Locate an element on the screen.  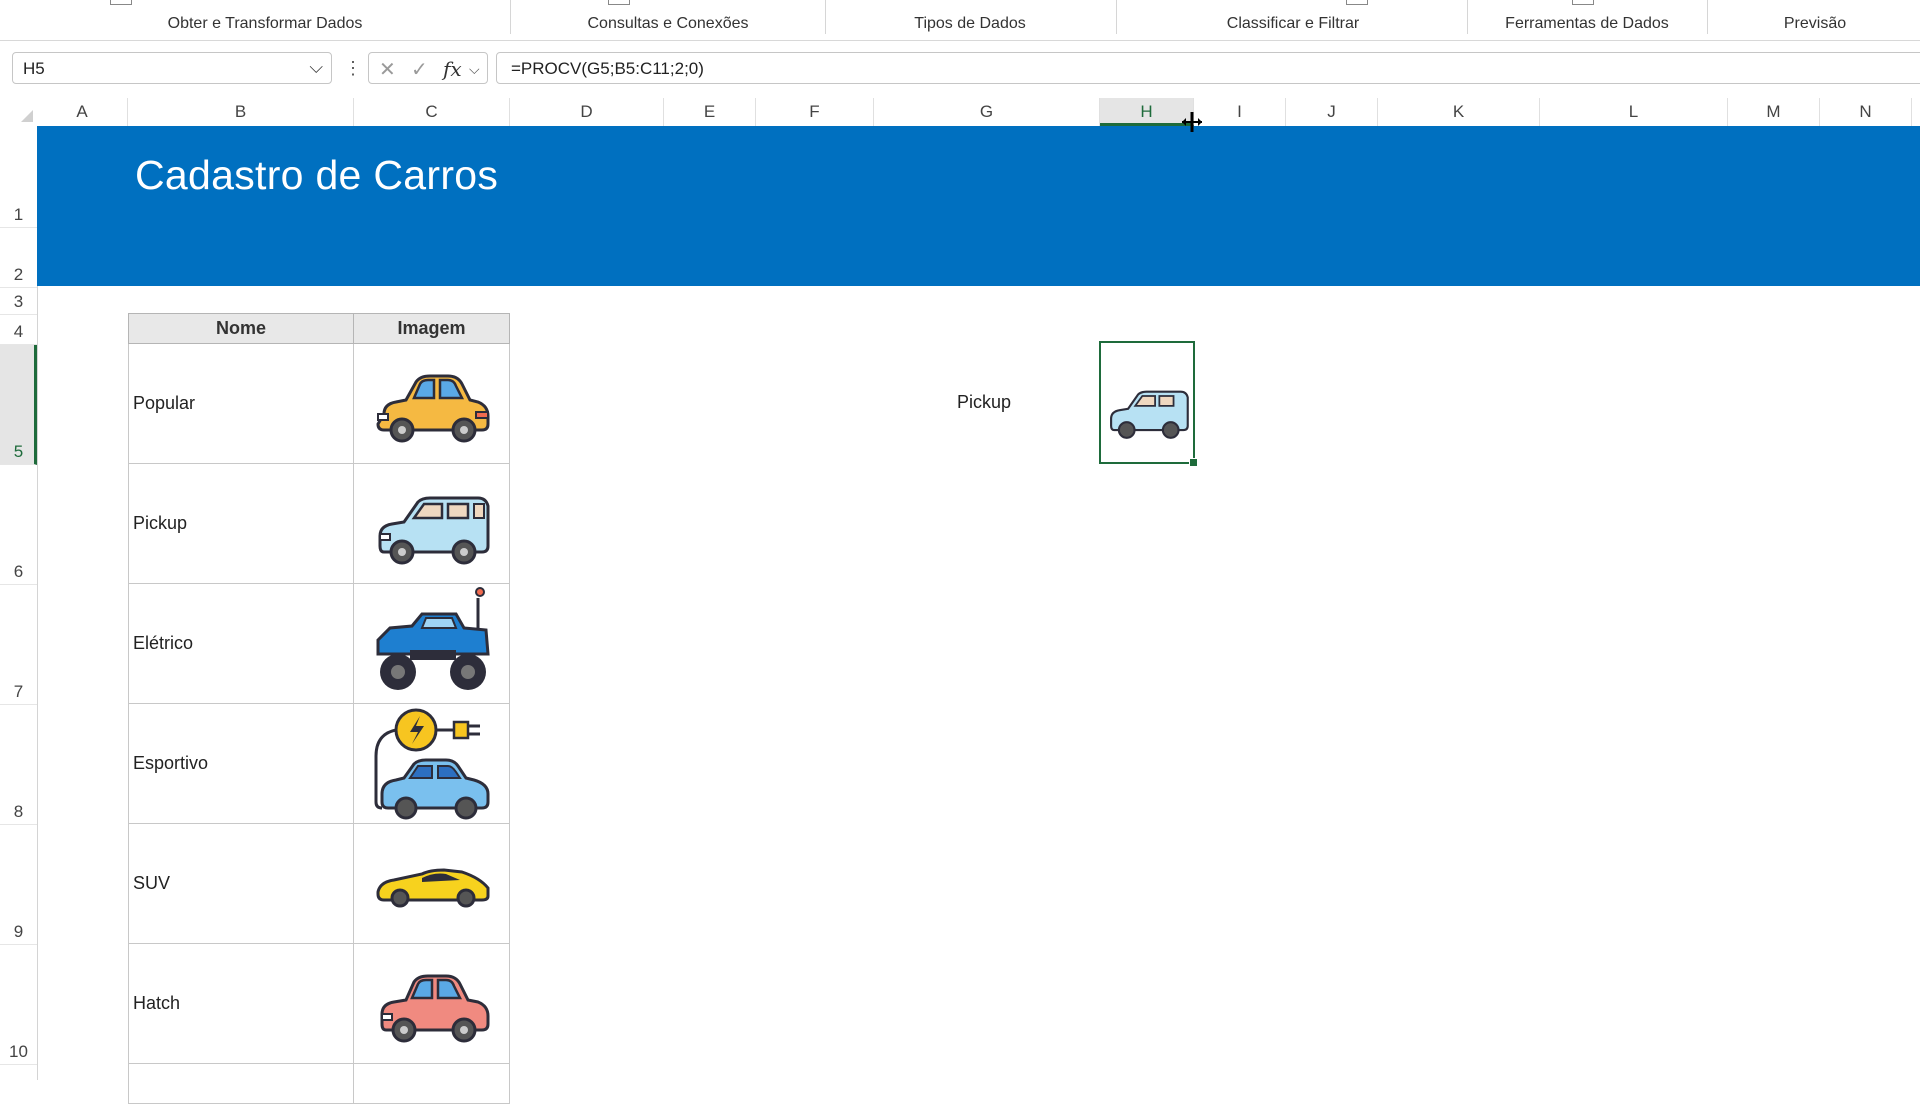
row-header-6: 6 is located at coordinates (18, 525).